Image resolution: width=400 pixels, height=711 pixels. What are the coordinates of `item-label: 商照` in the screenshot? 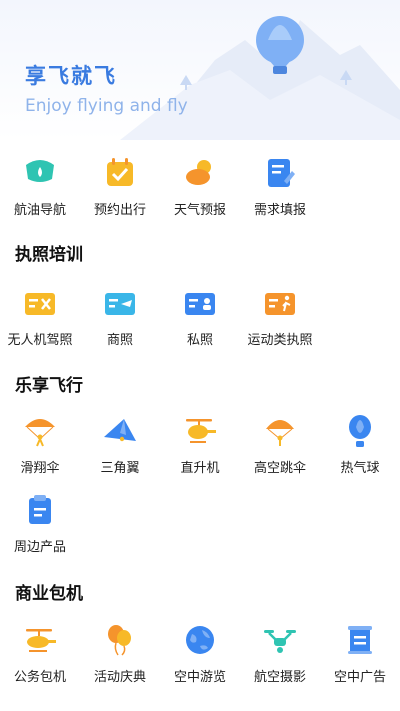 It's located at (119, 340).